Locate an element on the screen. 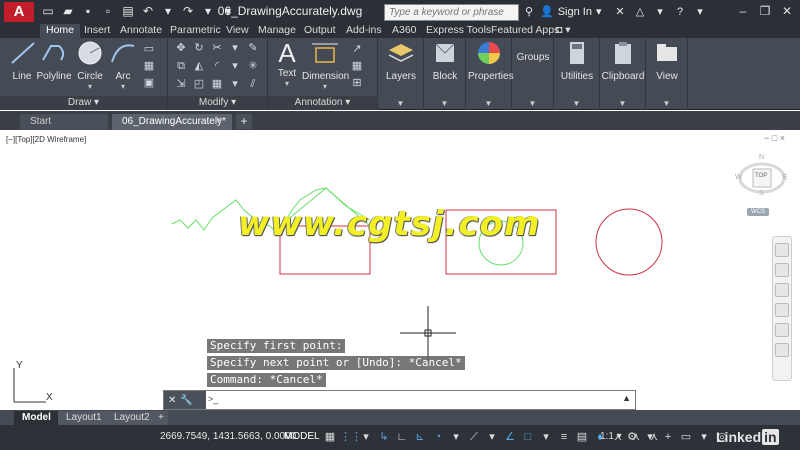  save-as-icon: ▫ is located at coordinates (108, 11).